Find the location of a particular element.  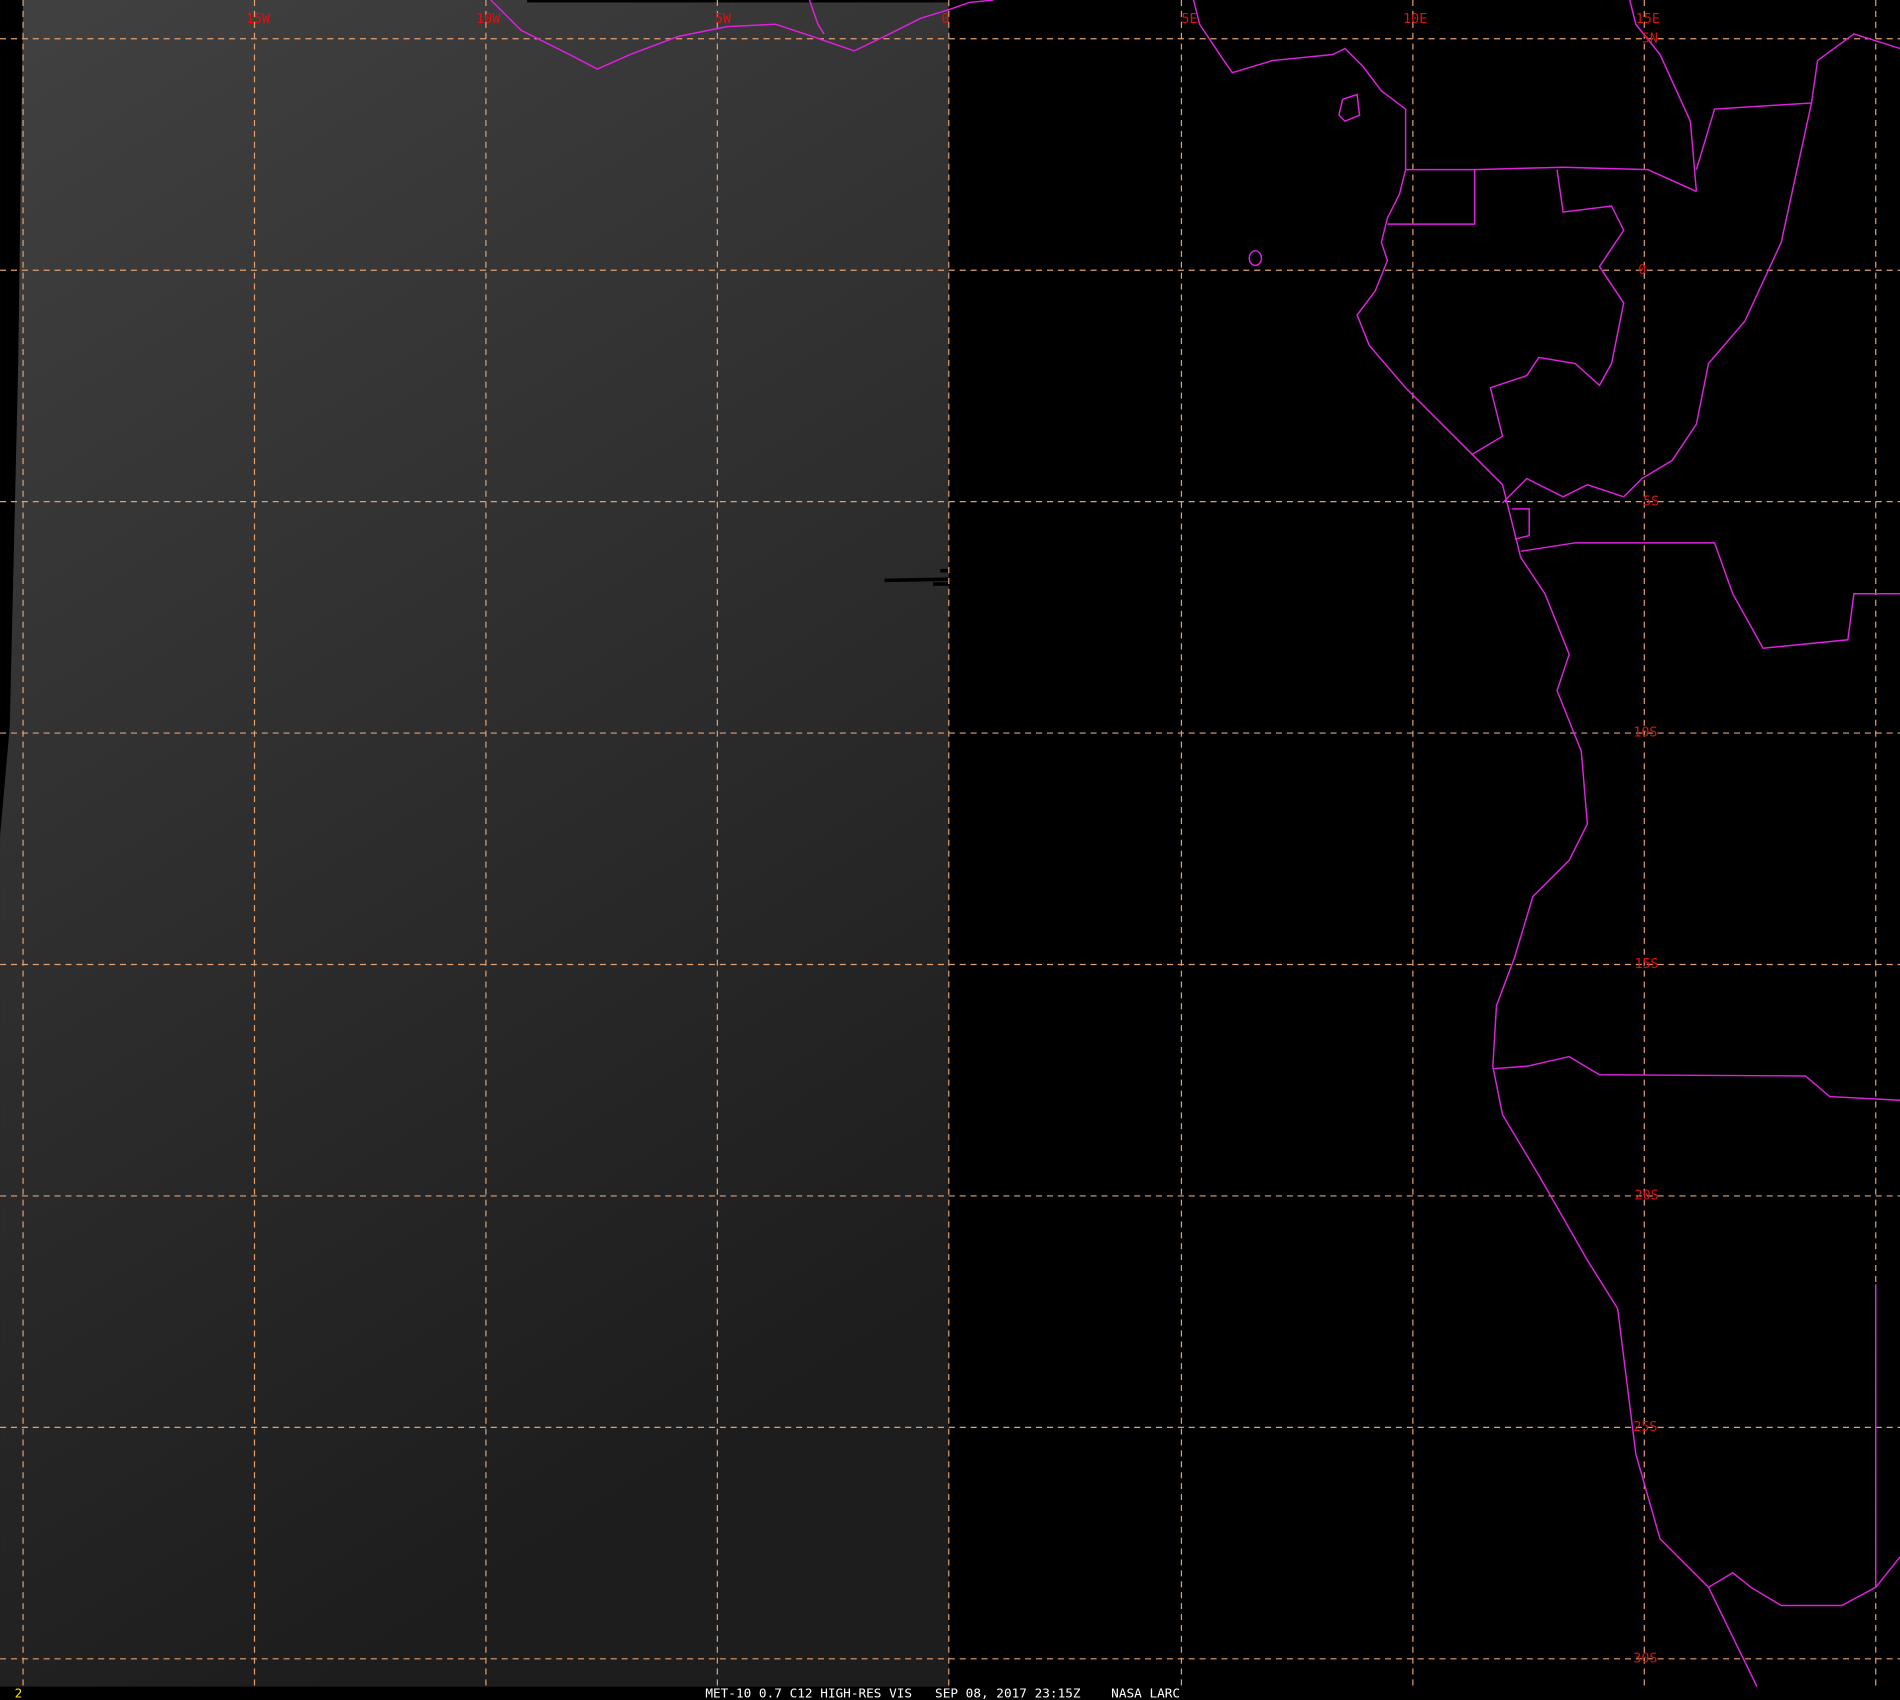

lat-label-20s: 20S is located at coordinates (1647, 1196).